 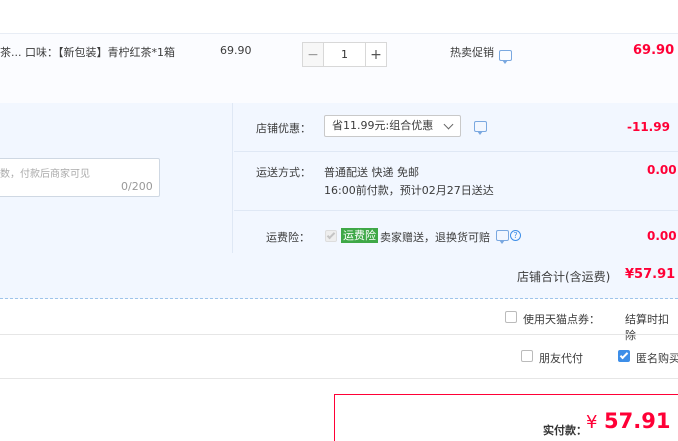 I want to click on anonymous-checkbox, so click(x=624, y=356).